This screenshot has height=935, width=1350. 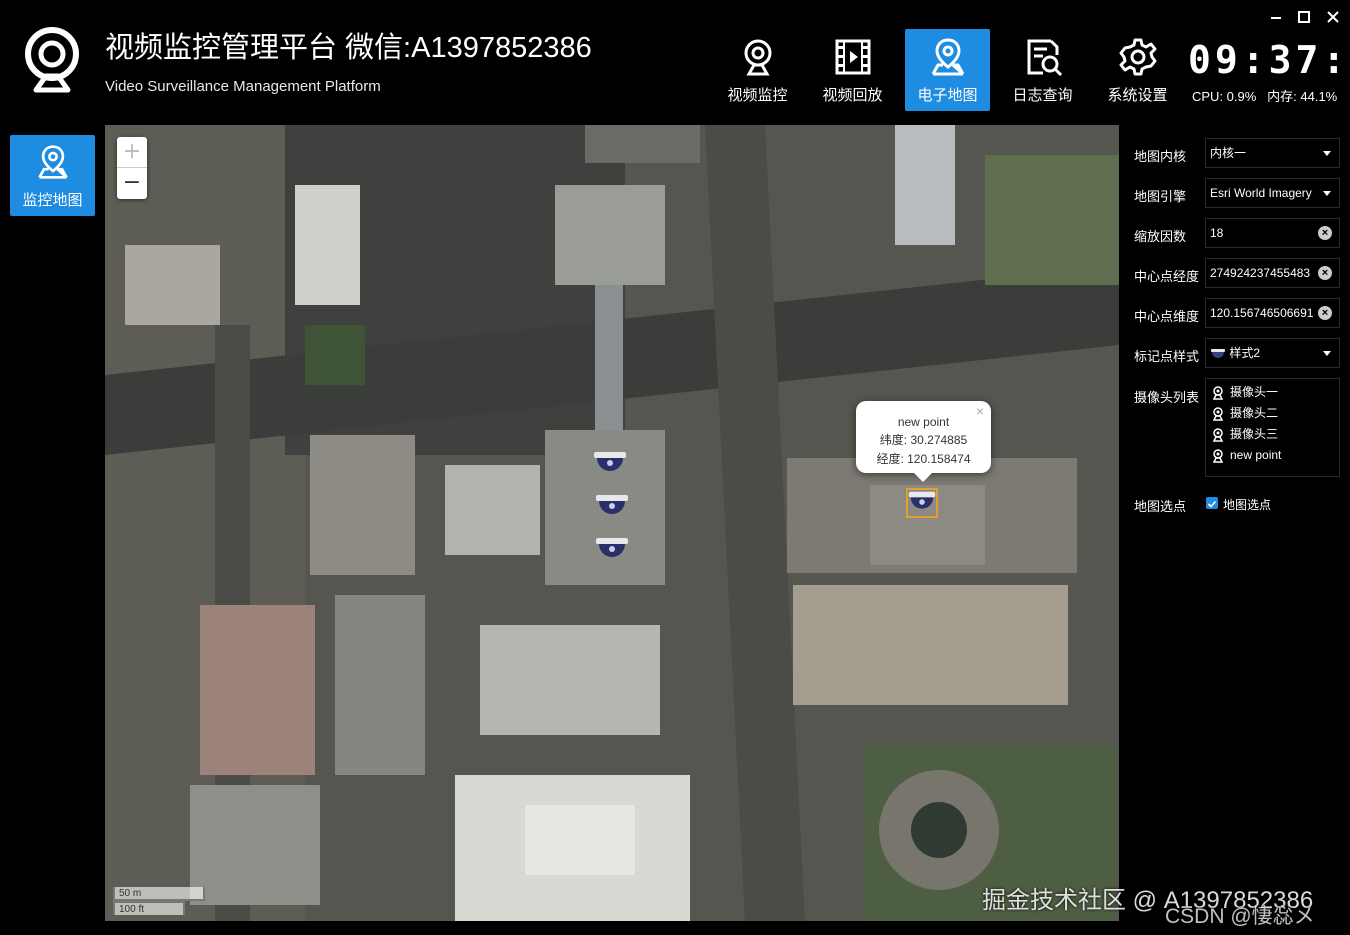 What do you see at coordinates (1240, 916) in the screenshot?
I see `watermark-csdn: CSDN @悽惢メ` at bounding box center [1240, 916].